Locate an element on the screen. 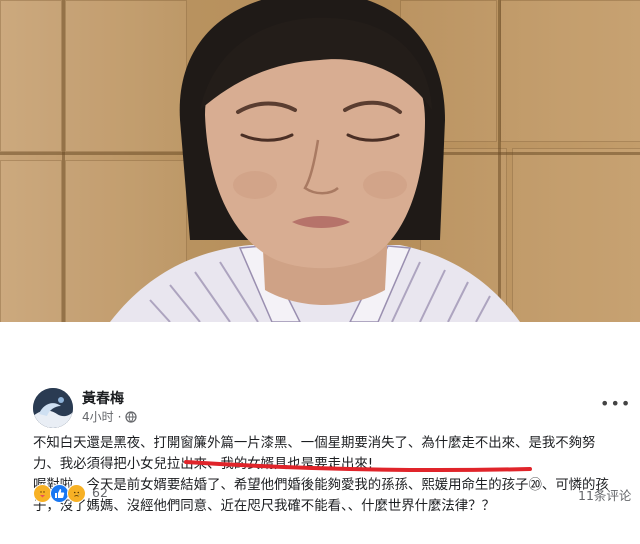 Image resolution: width=640 pixels, height=544 pixels. avatar-image is located at coordinates (53, 408).